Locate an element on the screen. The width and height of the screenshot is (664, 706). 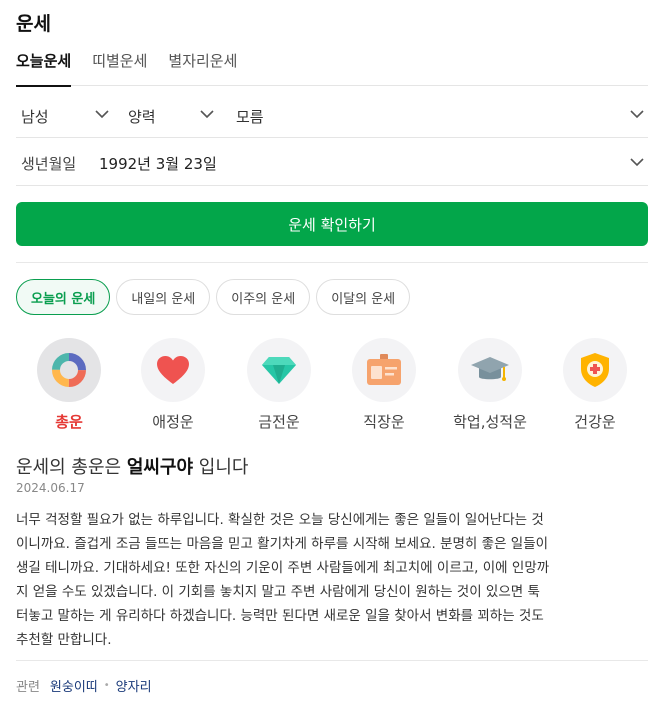
section-divider is located at coordinates (332, 262).